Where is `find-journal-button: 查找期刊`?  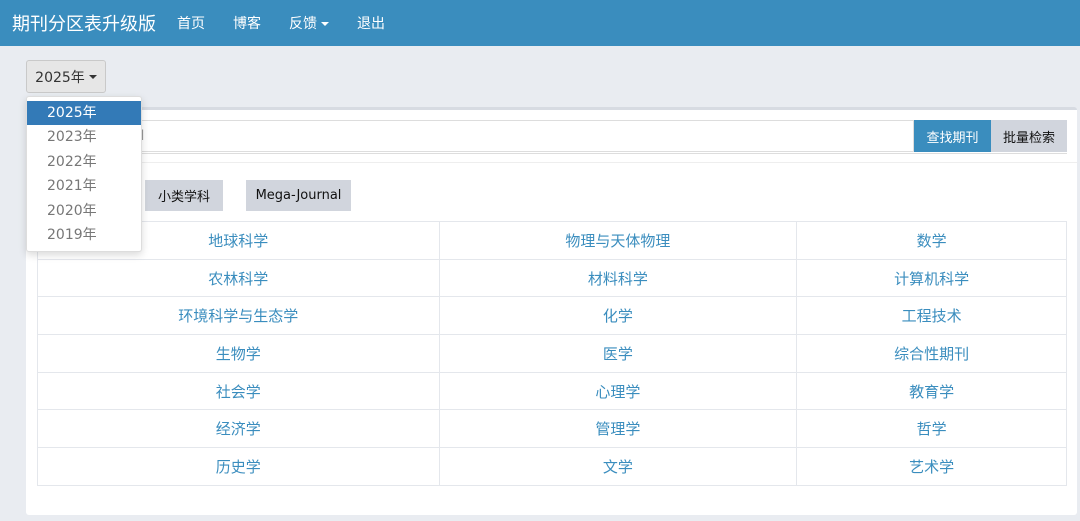
find-journal-button: 查找期刊 is located at coordinates (952, 136).